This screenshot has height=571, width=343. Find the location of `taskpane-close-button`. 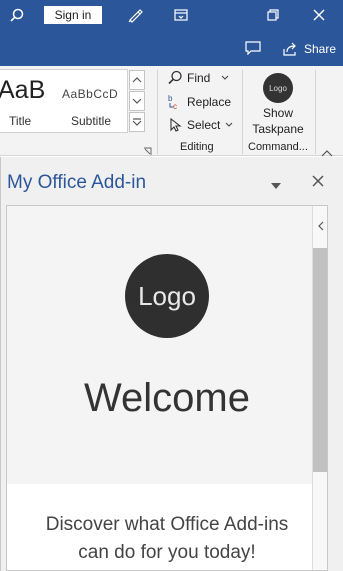

taskpane-close-button is located at coordinates (318, 180).